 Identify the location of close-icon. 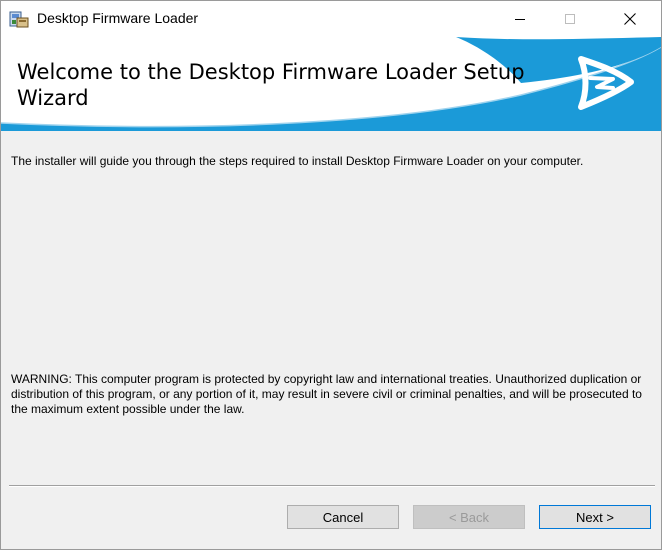
(630, 19).